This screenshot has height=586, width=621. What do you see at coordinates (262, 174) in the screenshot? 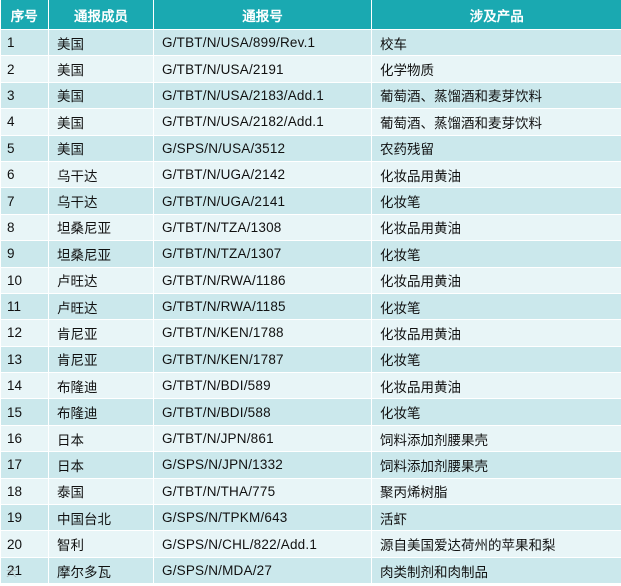
I see `row-notification-number: G/TBT/N/UGA/2142` at bounding box center [262, 174].